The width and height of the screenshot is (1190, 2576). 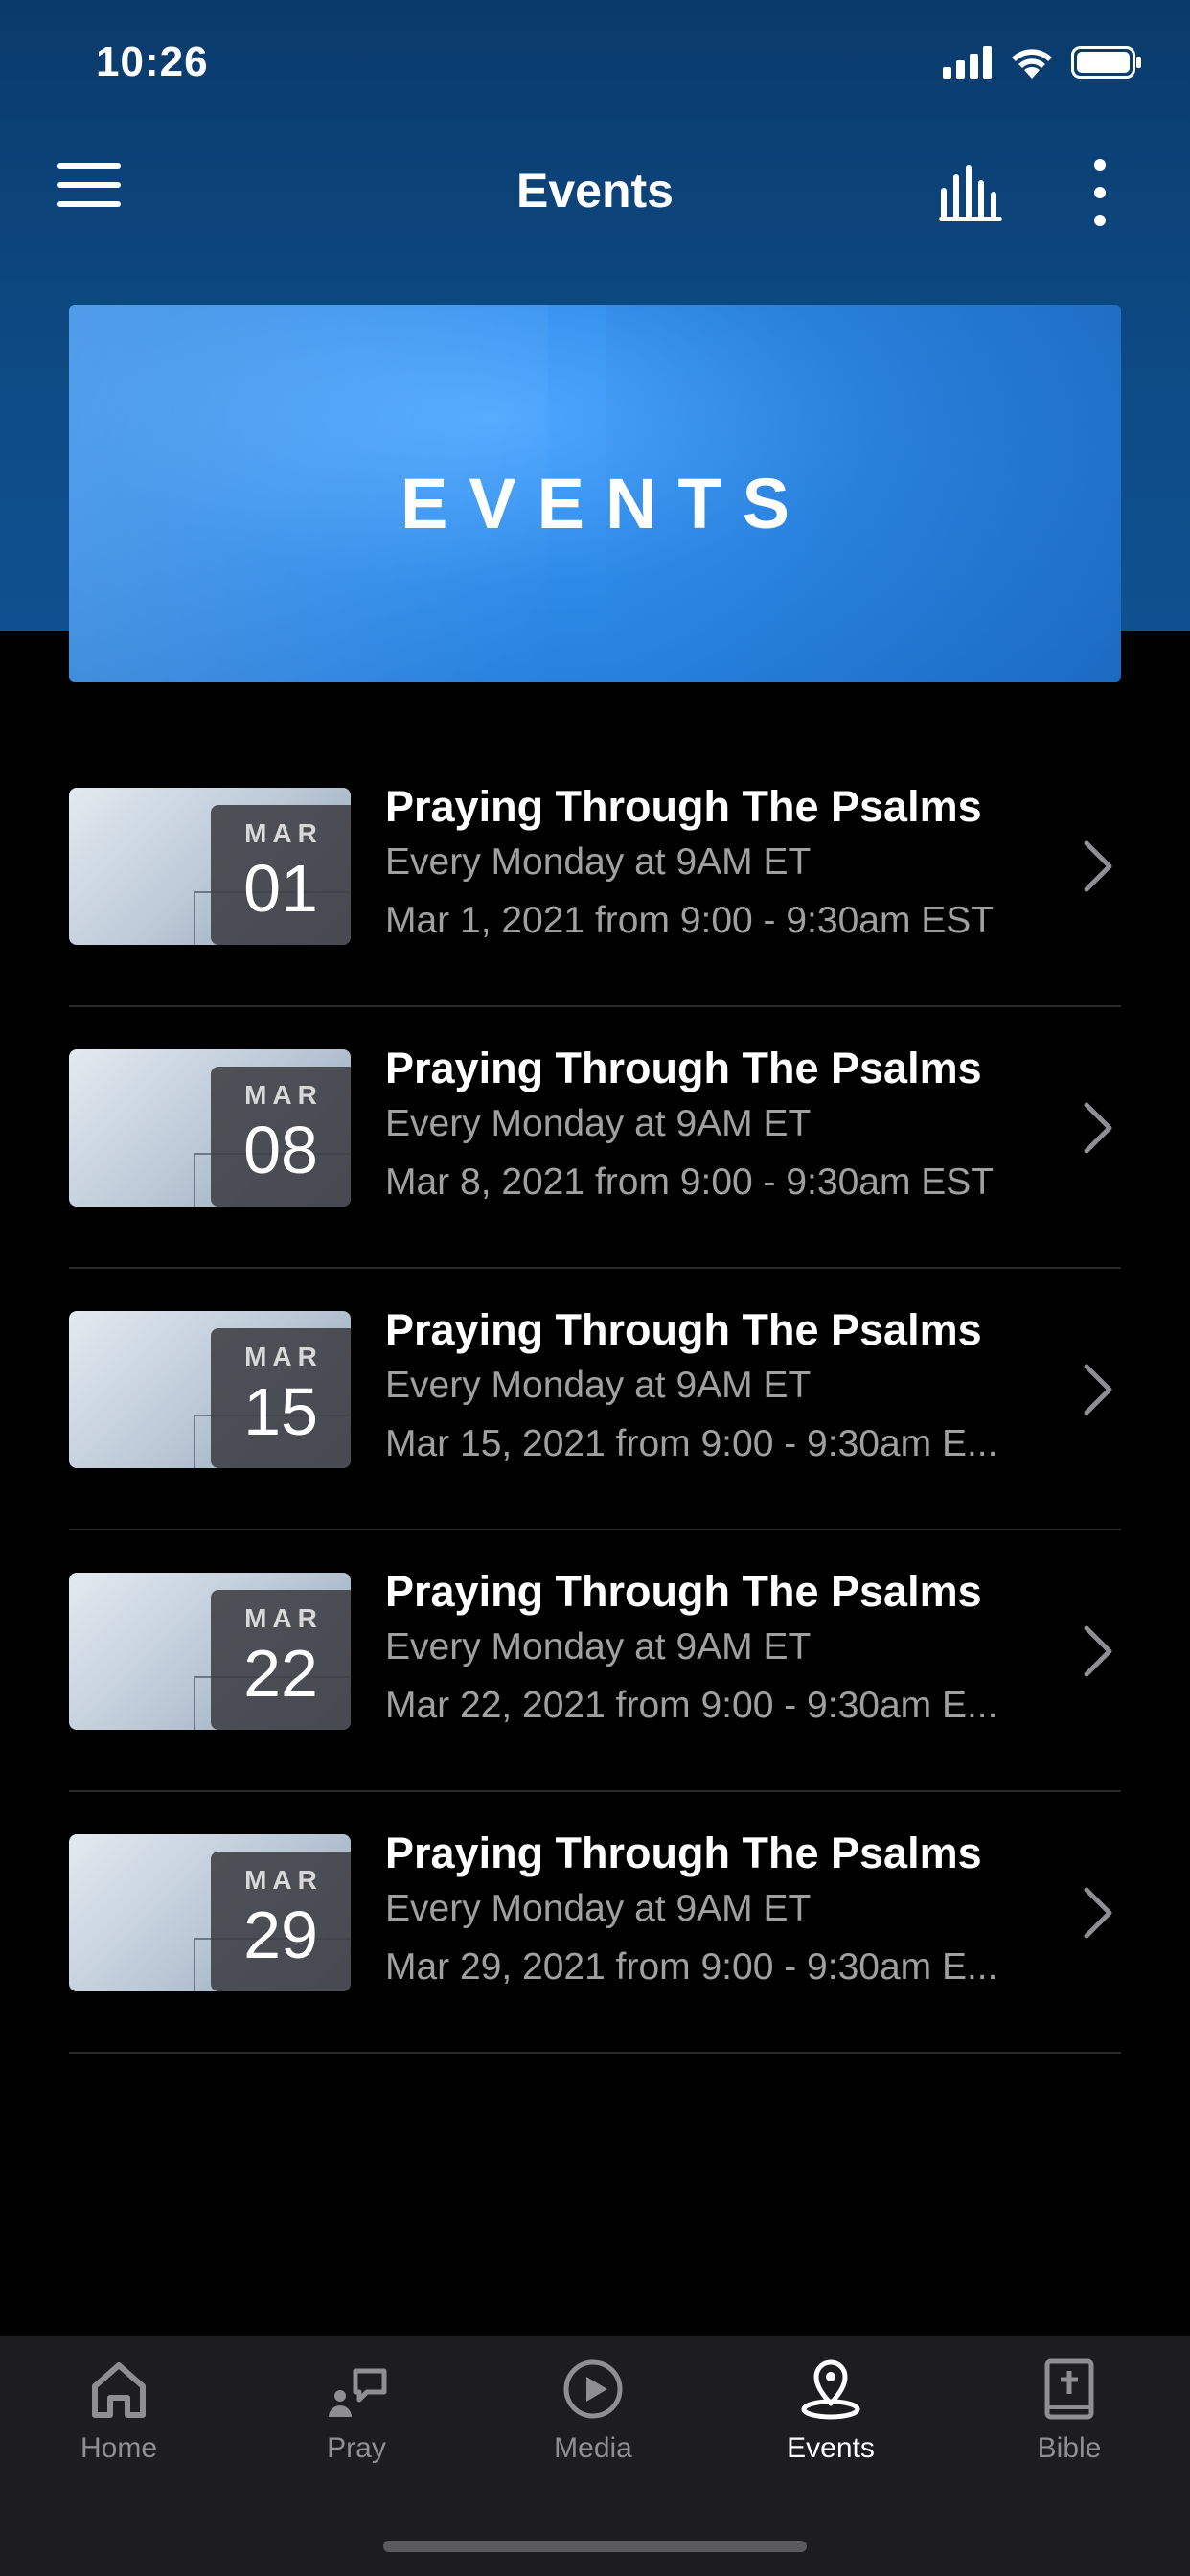 I want to click on tab-label: Events, so click(x=831, y=2448).